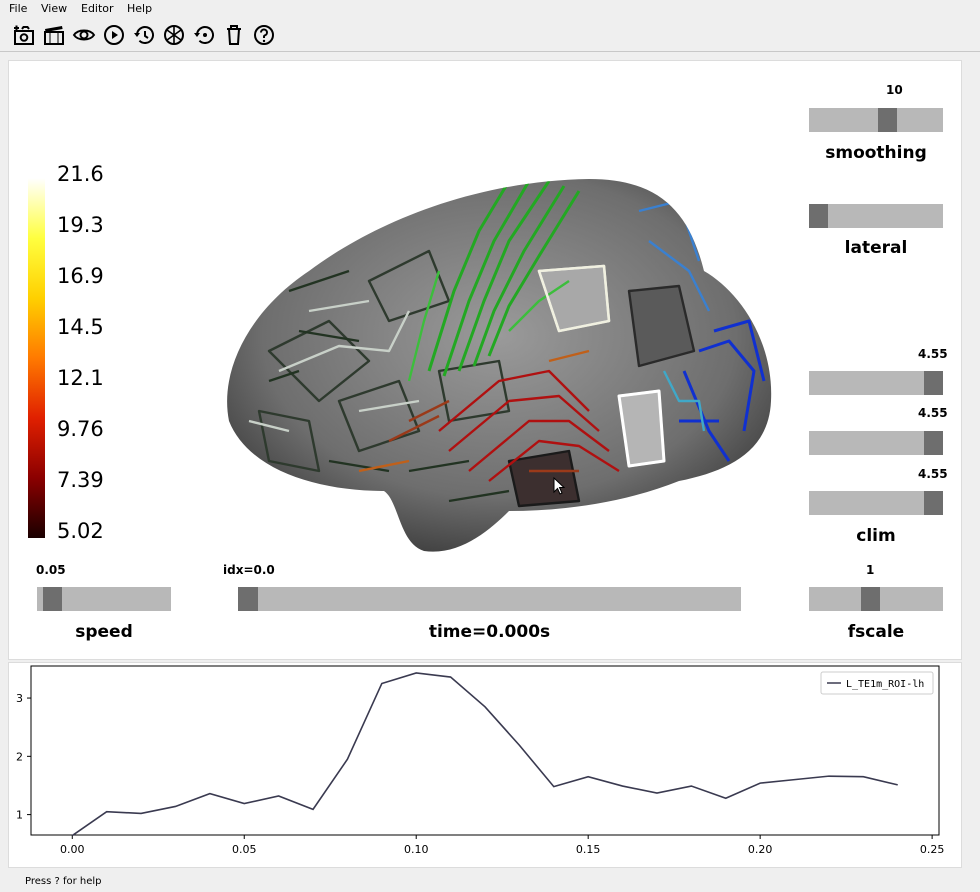 The width and height of the screenshot is (980, 892). What do you see at coordinates (80, 225) in the screenshot?
I see `colorbar-tick: 19.3` at bounding box center [80, 225].